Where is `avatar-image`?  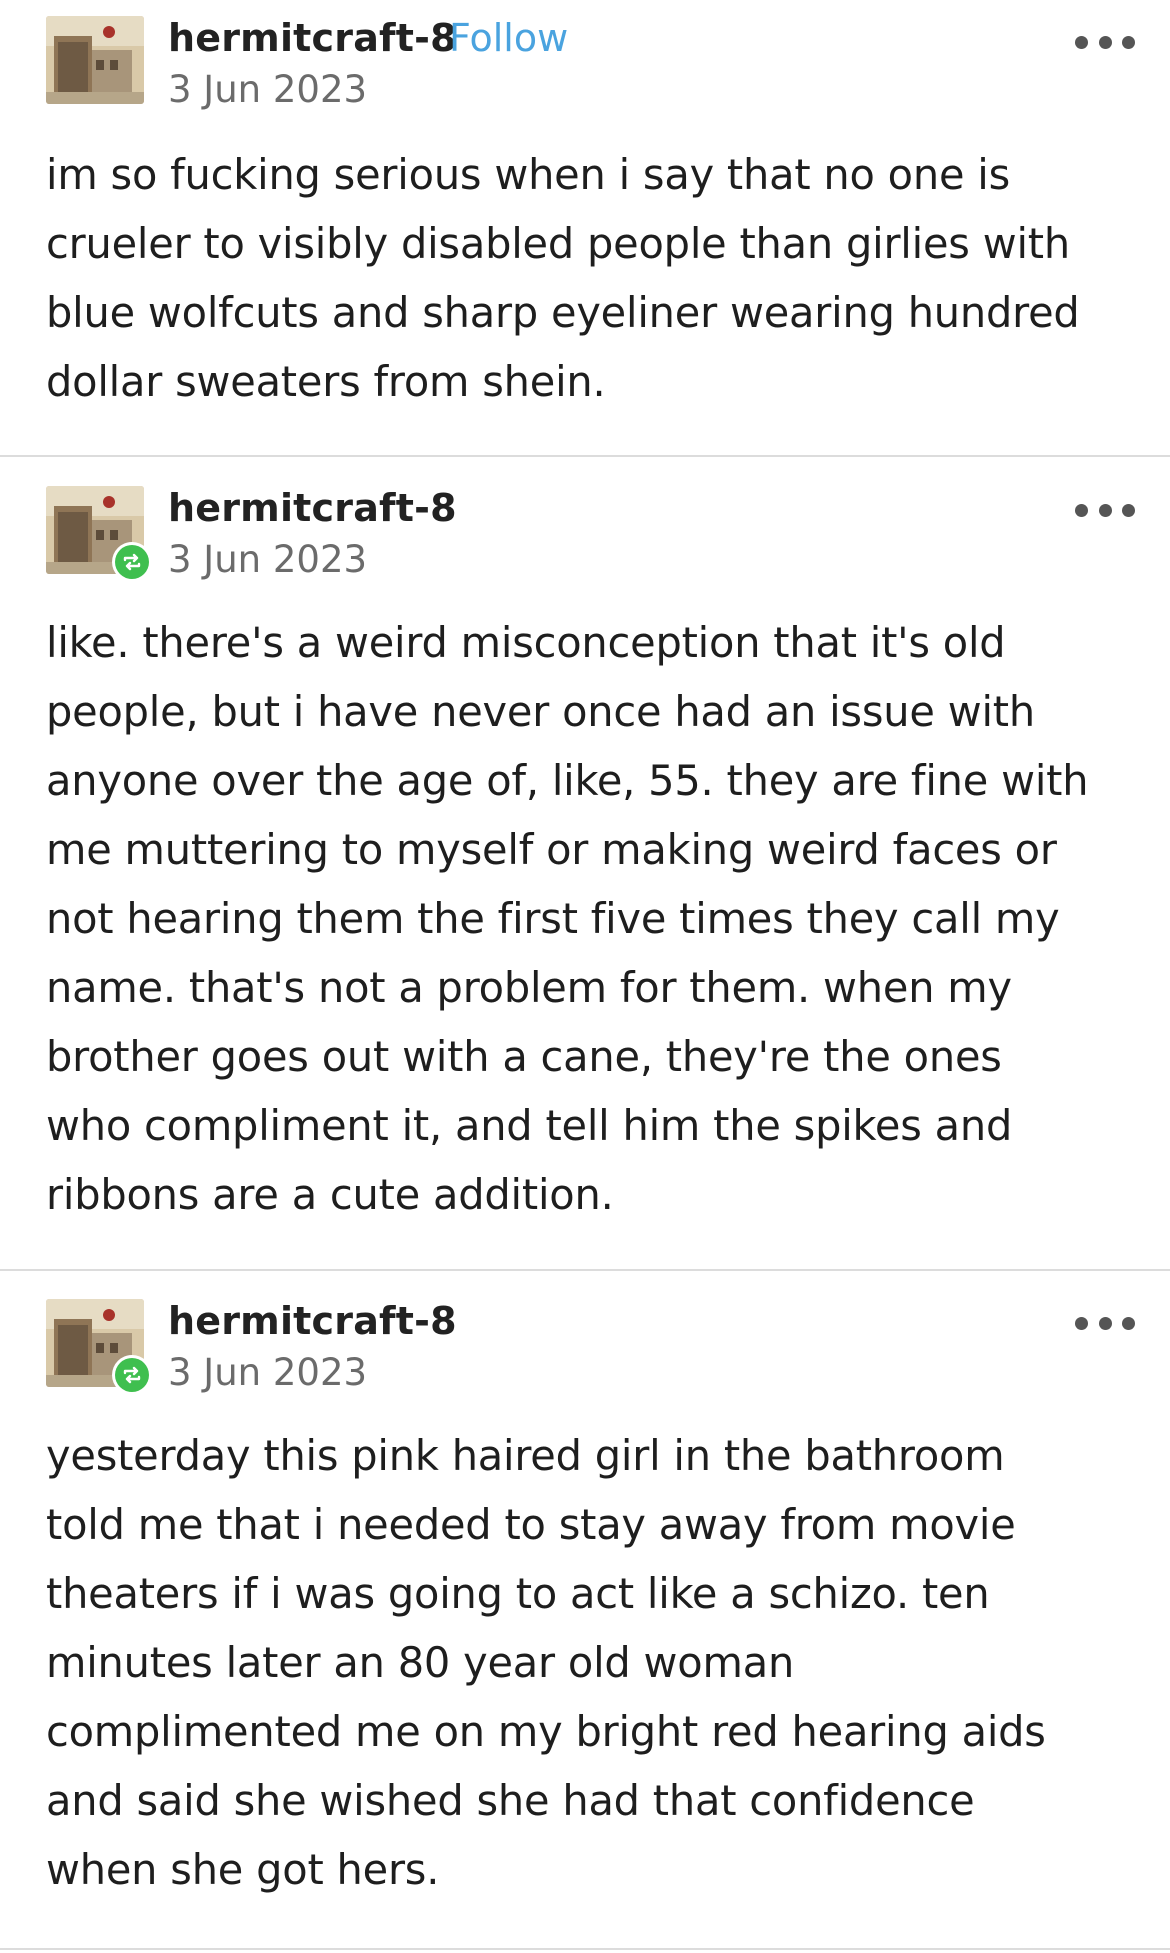
avatar-image is located at coordinates (95, 60).